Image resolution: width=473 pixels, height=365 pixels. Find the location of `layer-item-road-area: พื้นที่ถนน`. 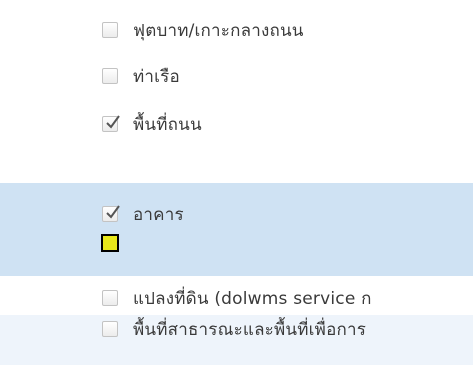

layer-item-road-area: พื้นที่ถนน is located at coordinates (152, 124).